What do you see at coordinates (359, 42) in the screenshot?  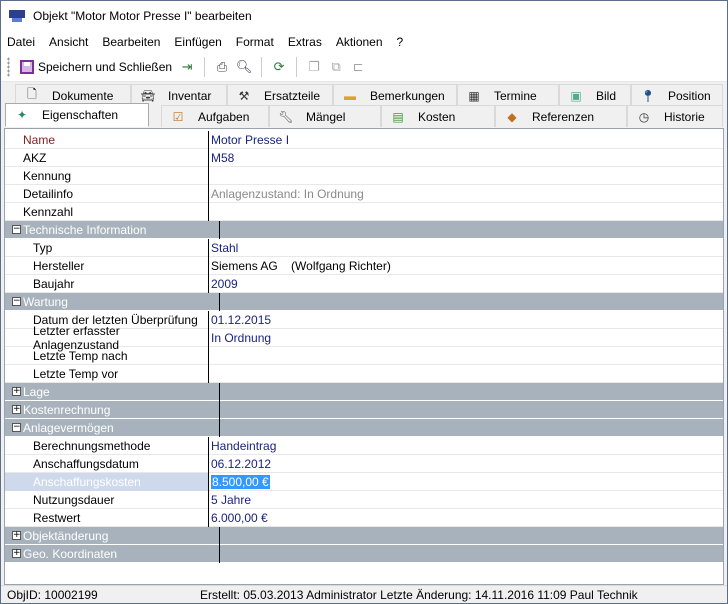 I see `menu-aktionen: Aktionen` at bounding box center [359, 42].